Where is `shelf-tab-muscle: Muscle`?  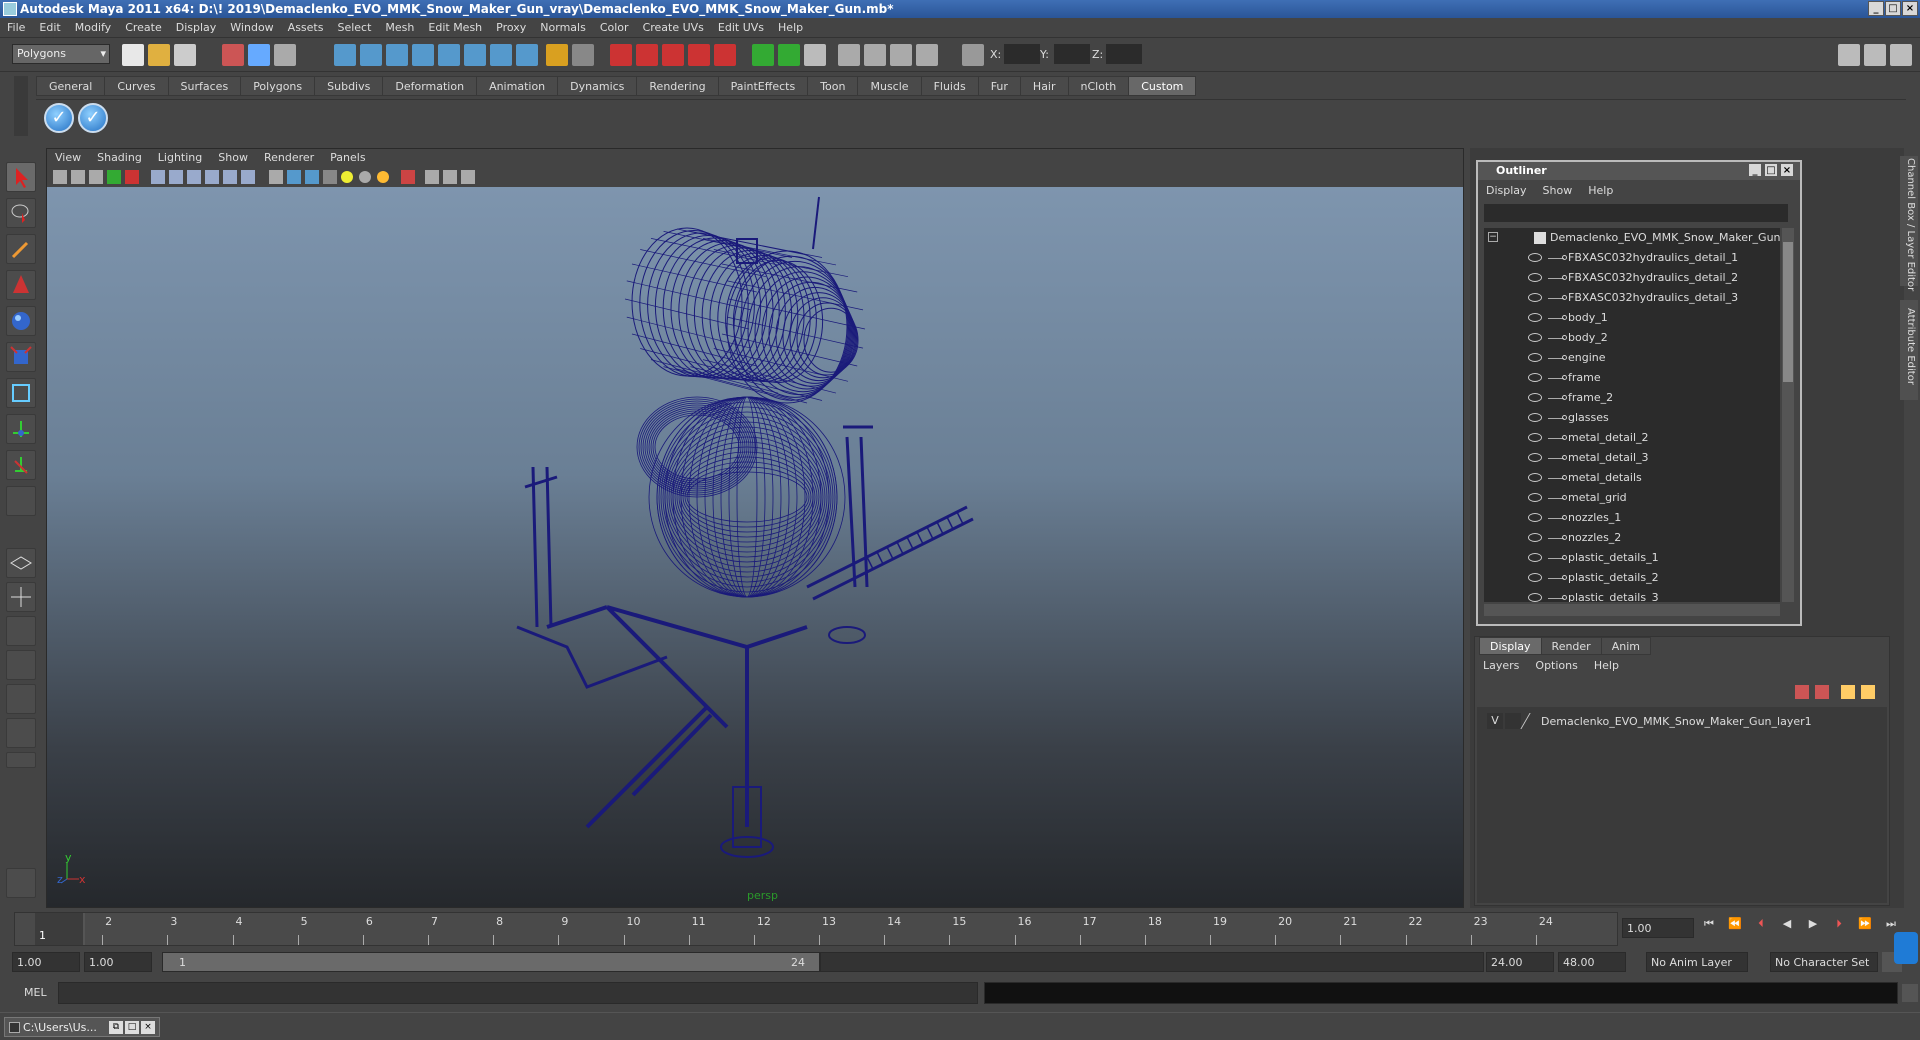
shelf-tab-muscle: Muscle is located at coordinates (889, 86).